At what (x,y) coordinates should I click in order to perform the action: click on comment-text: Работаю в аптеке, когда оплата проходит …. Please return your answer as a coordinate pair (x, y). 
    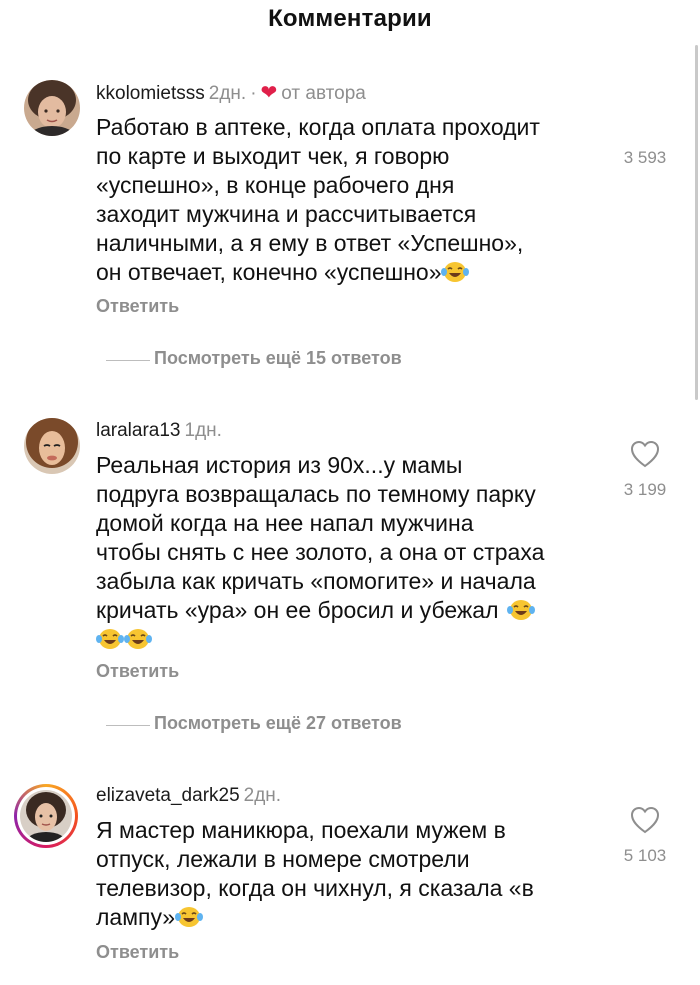
    Looking at the image, I should click on (356, 200).